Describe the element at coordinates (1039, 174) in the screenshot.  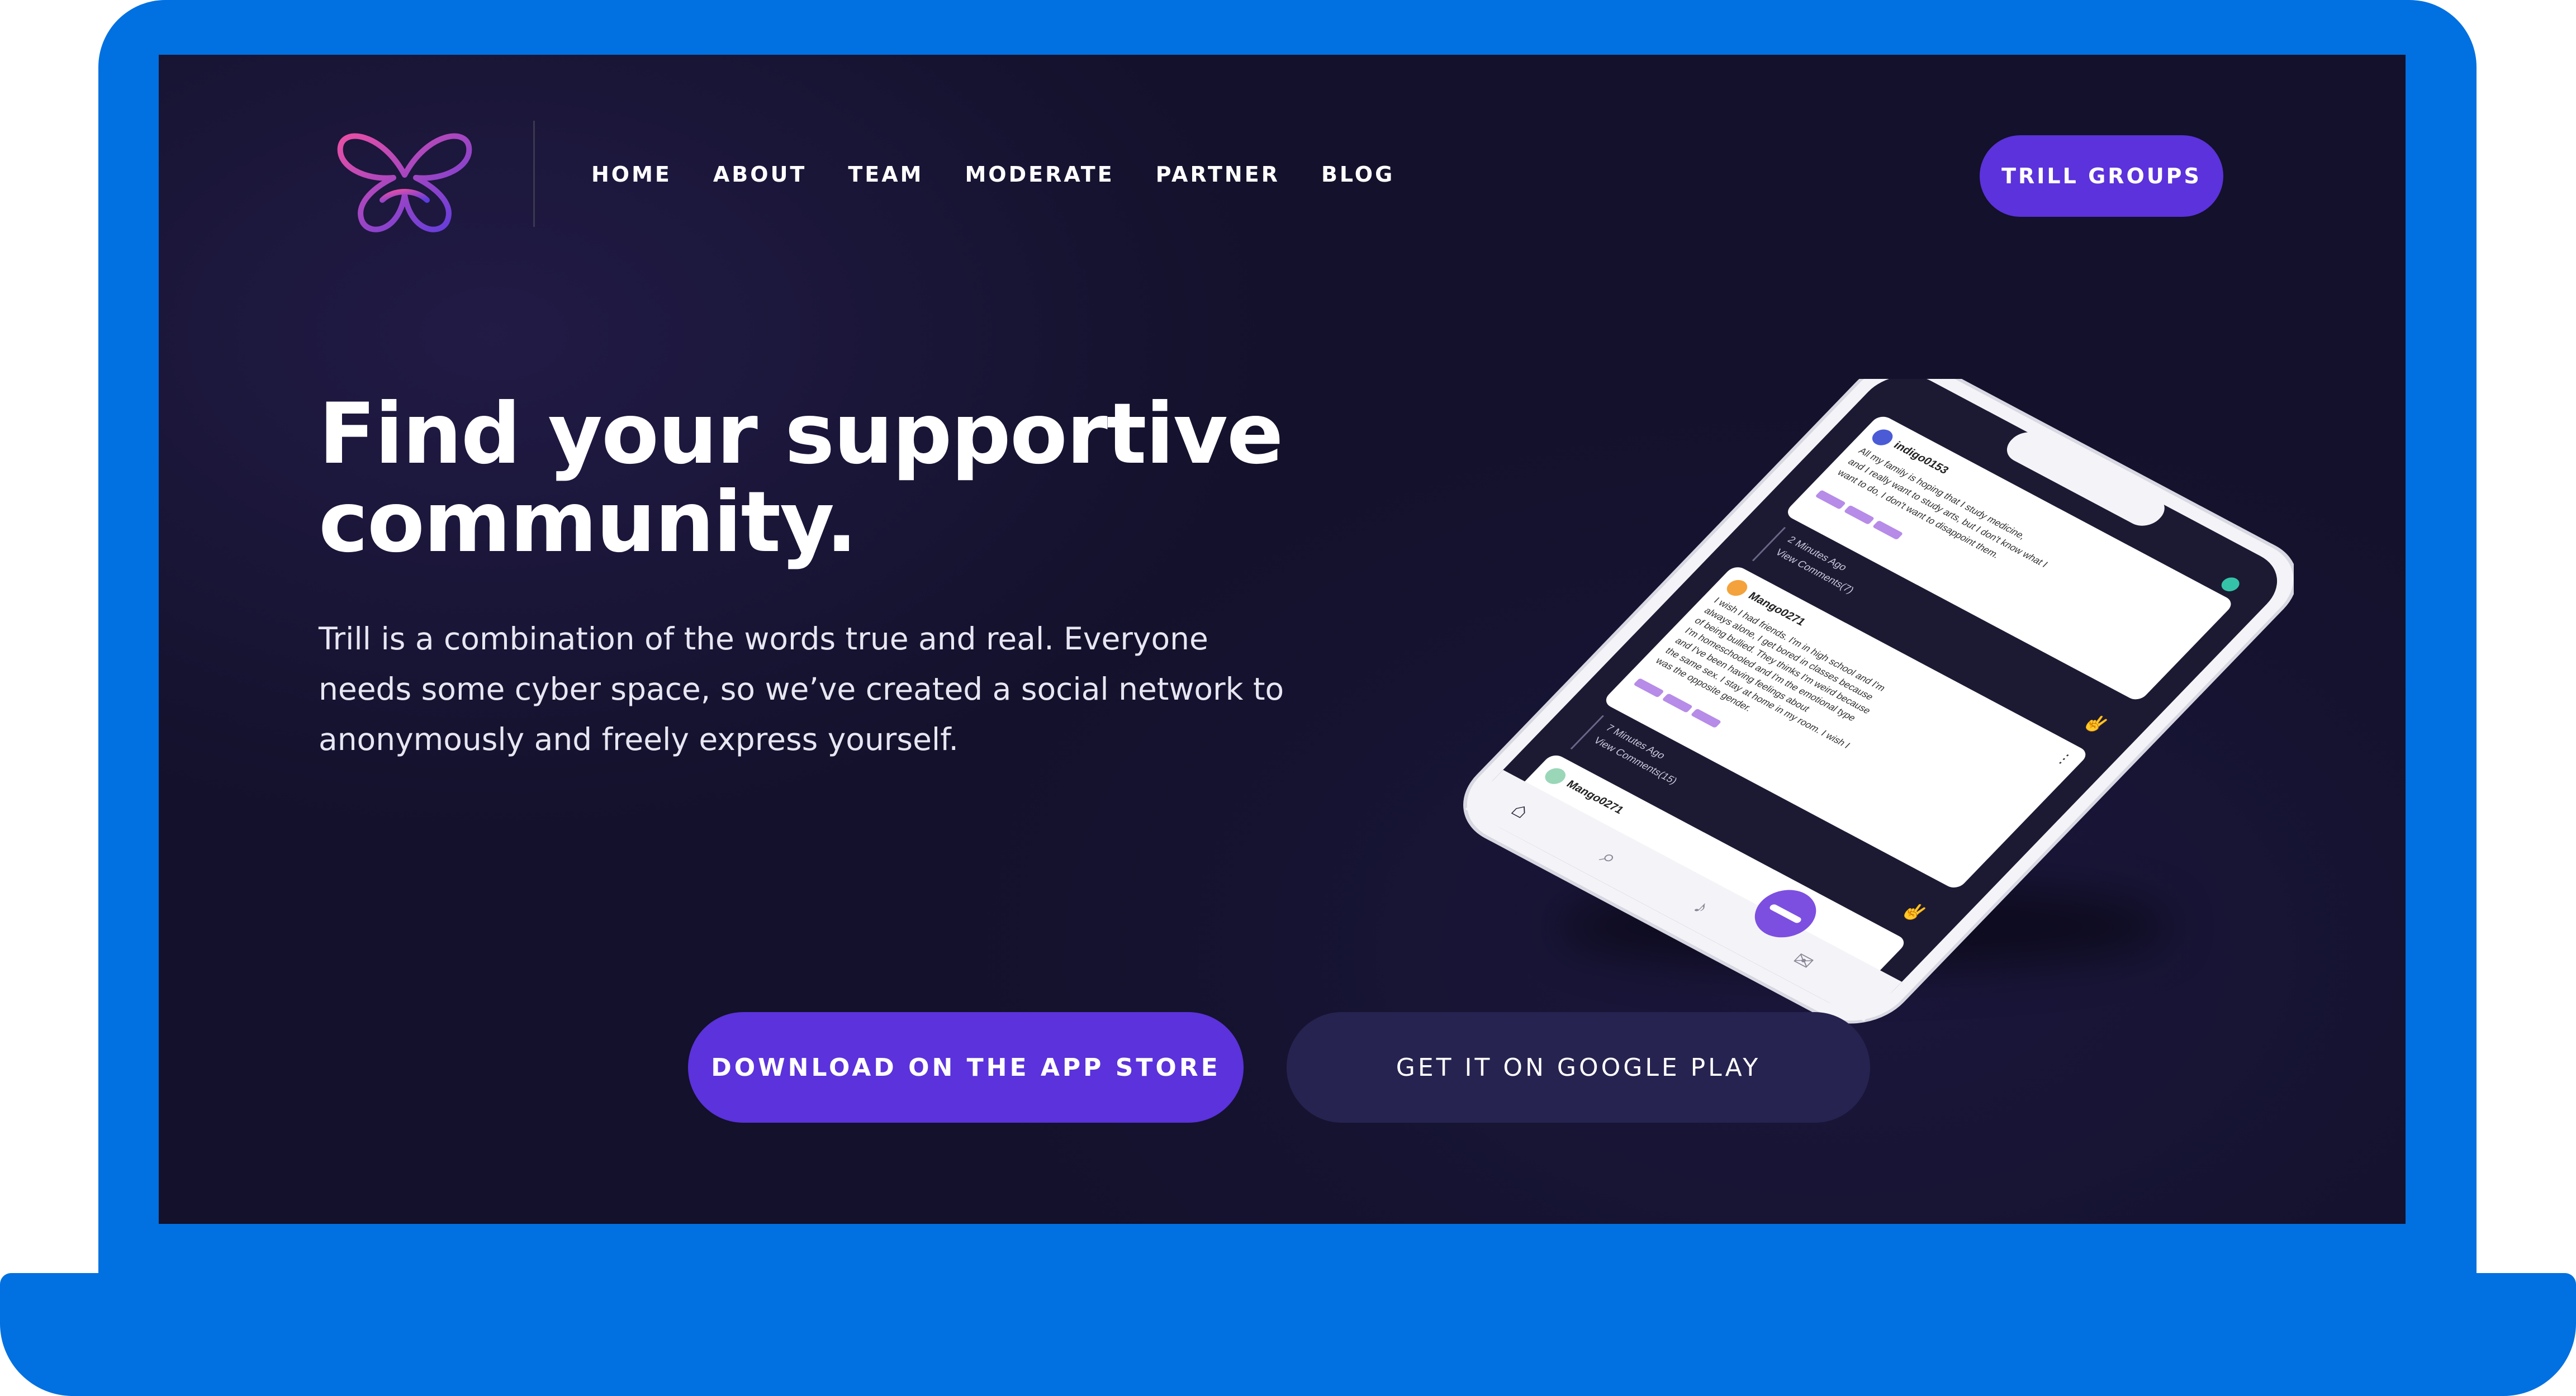
I see `nav-moderate: MODERATE` at that location.